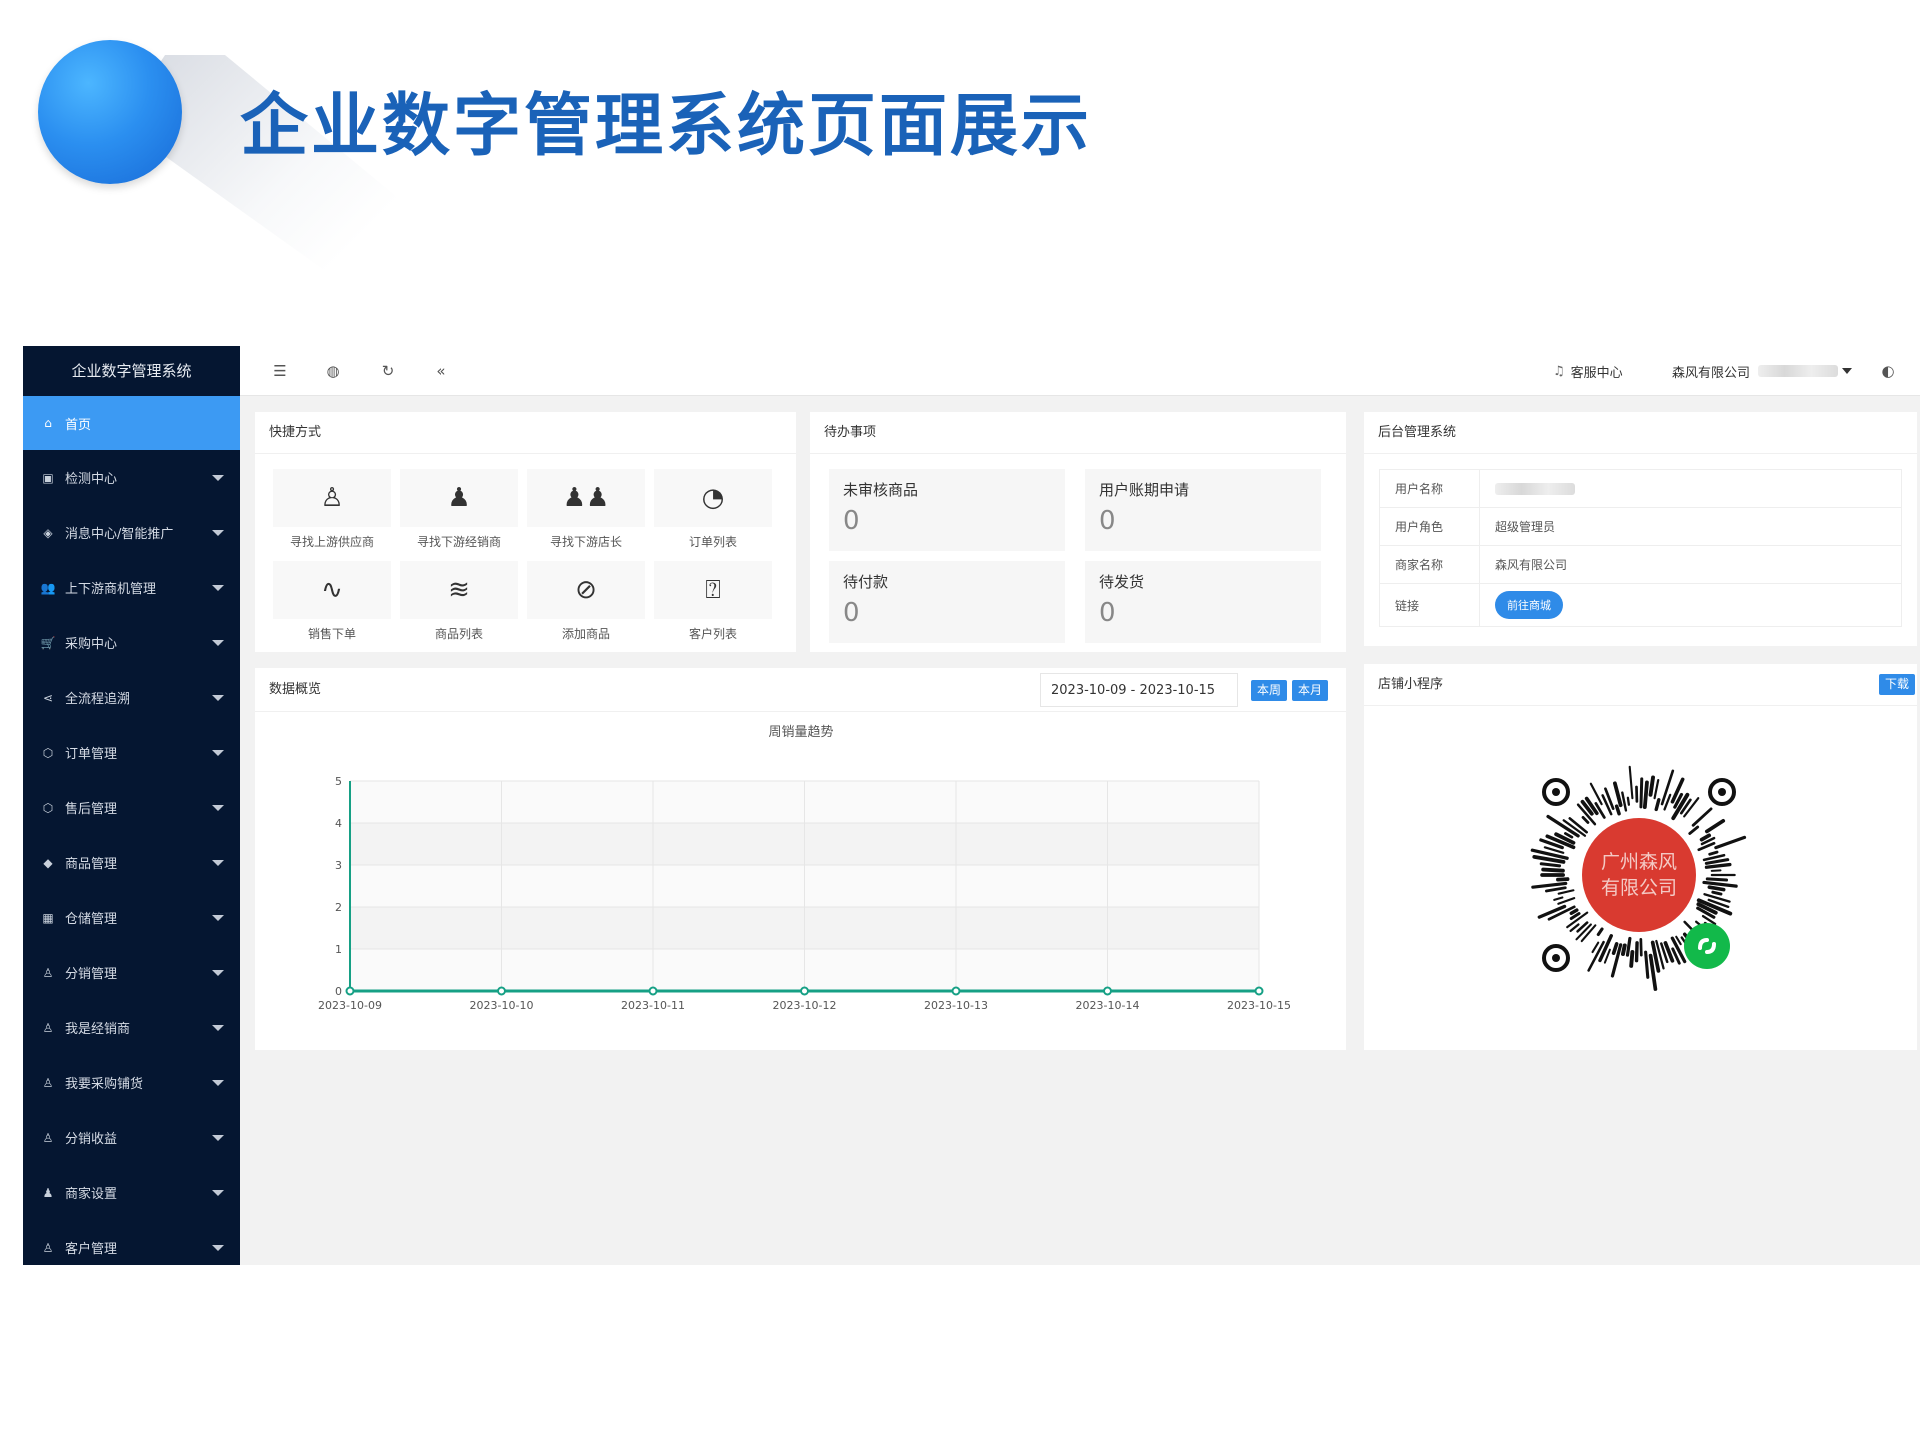 The width and height of the screenshot is (1920, 1440). Describe the element at coordinates (91, 479) in the screenshot. I see `sidebar-item-label: 检测中心` at that location.